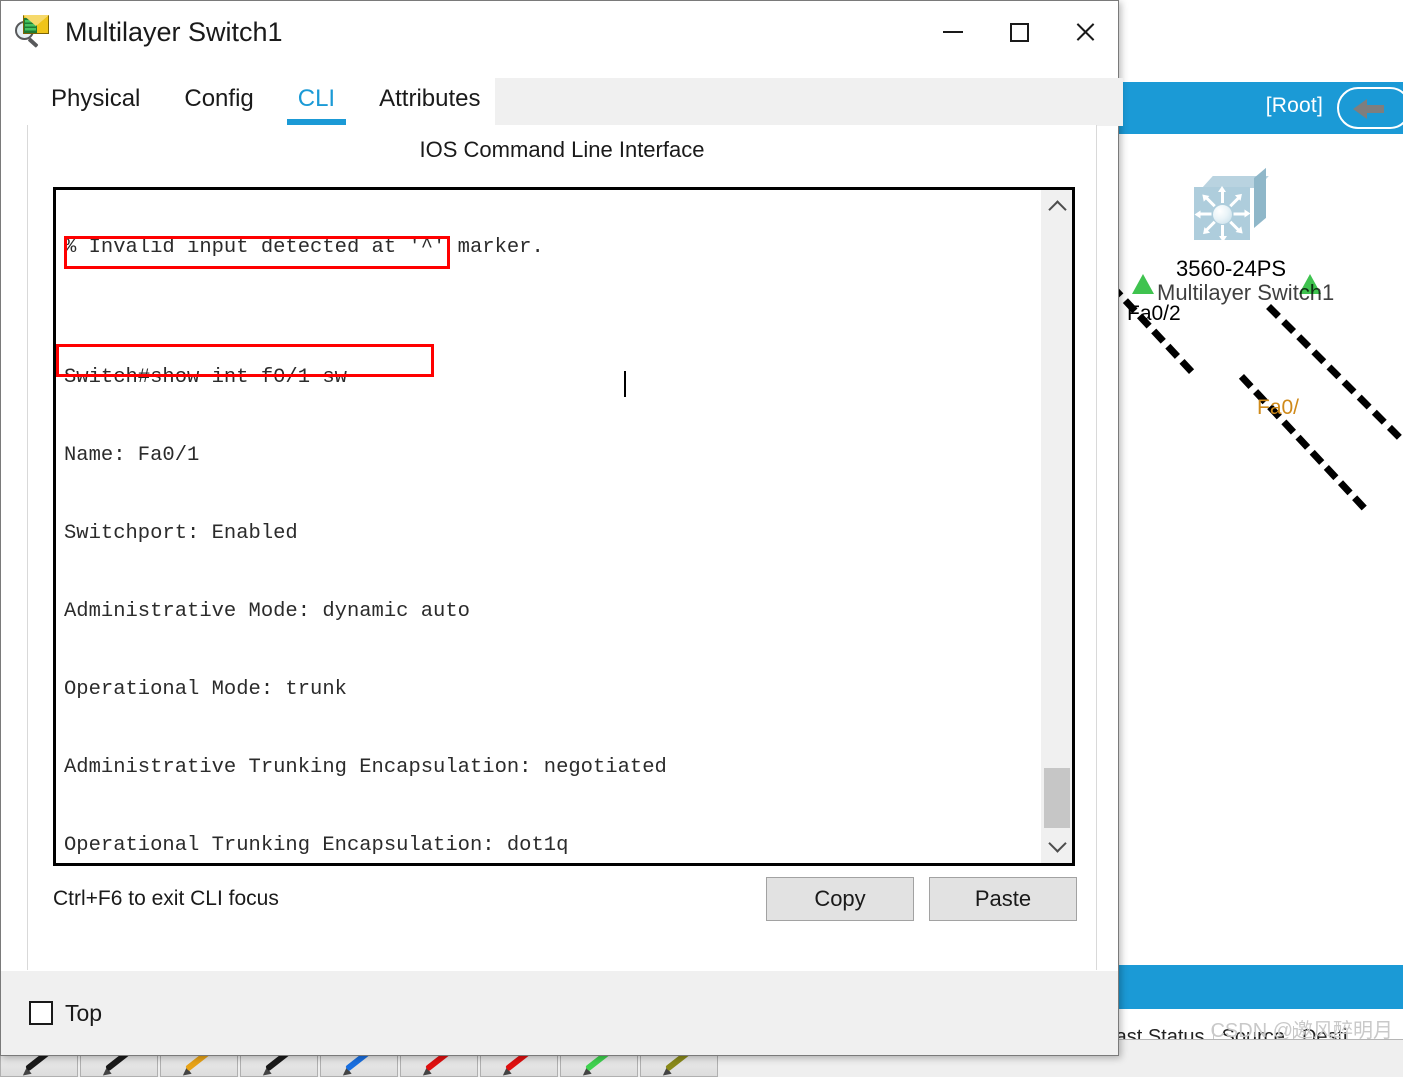 The height and width of the screenshot is (1079, 1403). What do you see at coordinates (316, 105) in the screenshot?
I see `tab-cli: CLI` at bounding box center [316, 105].